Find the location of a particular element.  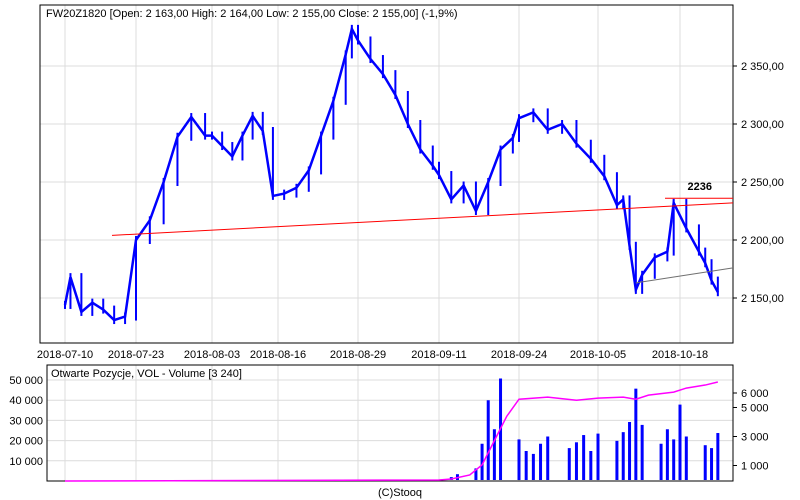

volume-panel-title: Otwarte Pozycje, VOL - Volume [3 240] is located at coordinates (146, 374).